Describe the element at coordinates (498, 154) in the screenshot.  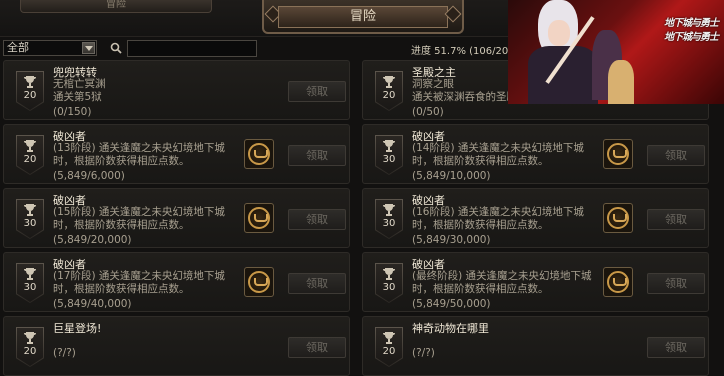
I see `achievement-description: (14阶段) 通关逢魔之未央幻境地下城时，根据阶数获得相应点数。` at that location.